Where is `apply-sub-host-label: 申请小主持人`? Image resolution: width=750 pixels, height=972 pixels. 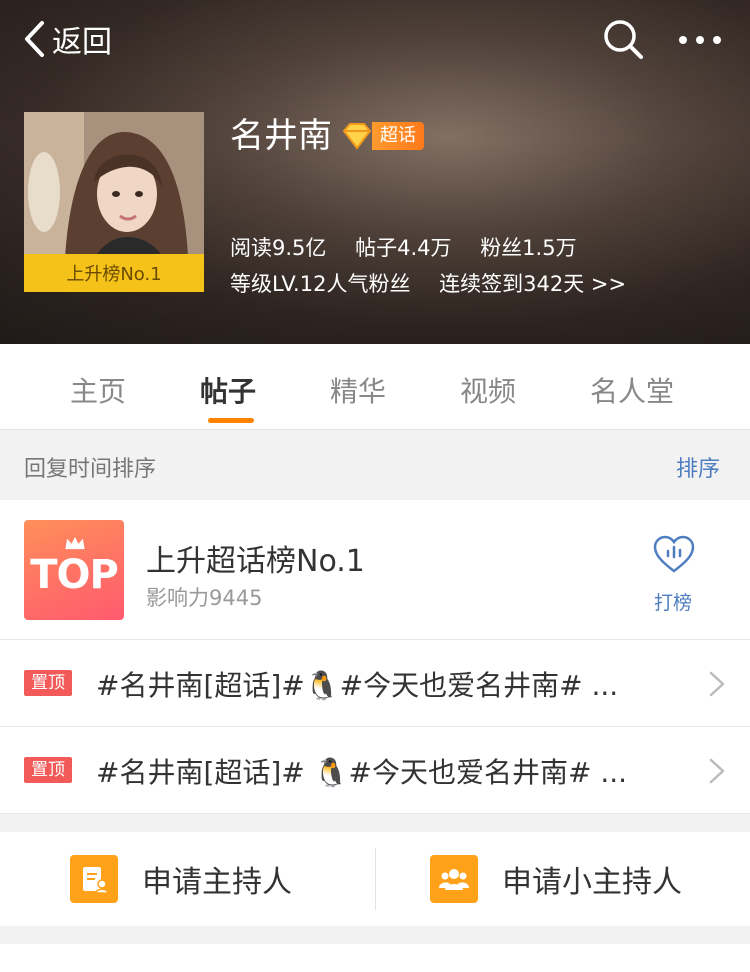
apply-sub-host-label: 申请小主持人 is located at coordinates (592, 882).